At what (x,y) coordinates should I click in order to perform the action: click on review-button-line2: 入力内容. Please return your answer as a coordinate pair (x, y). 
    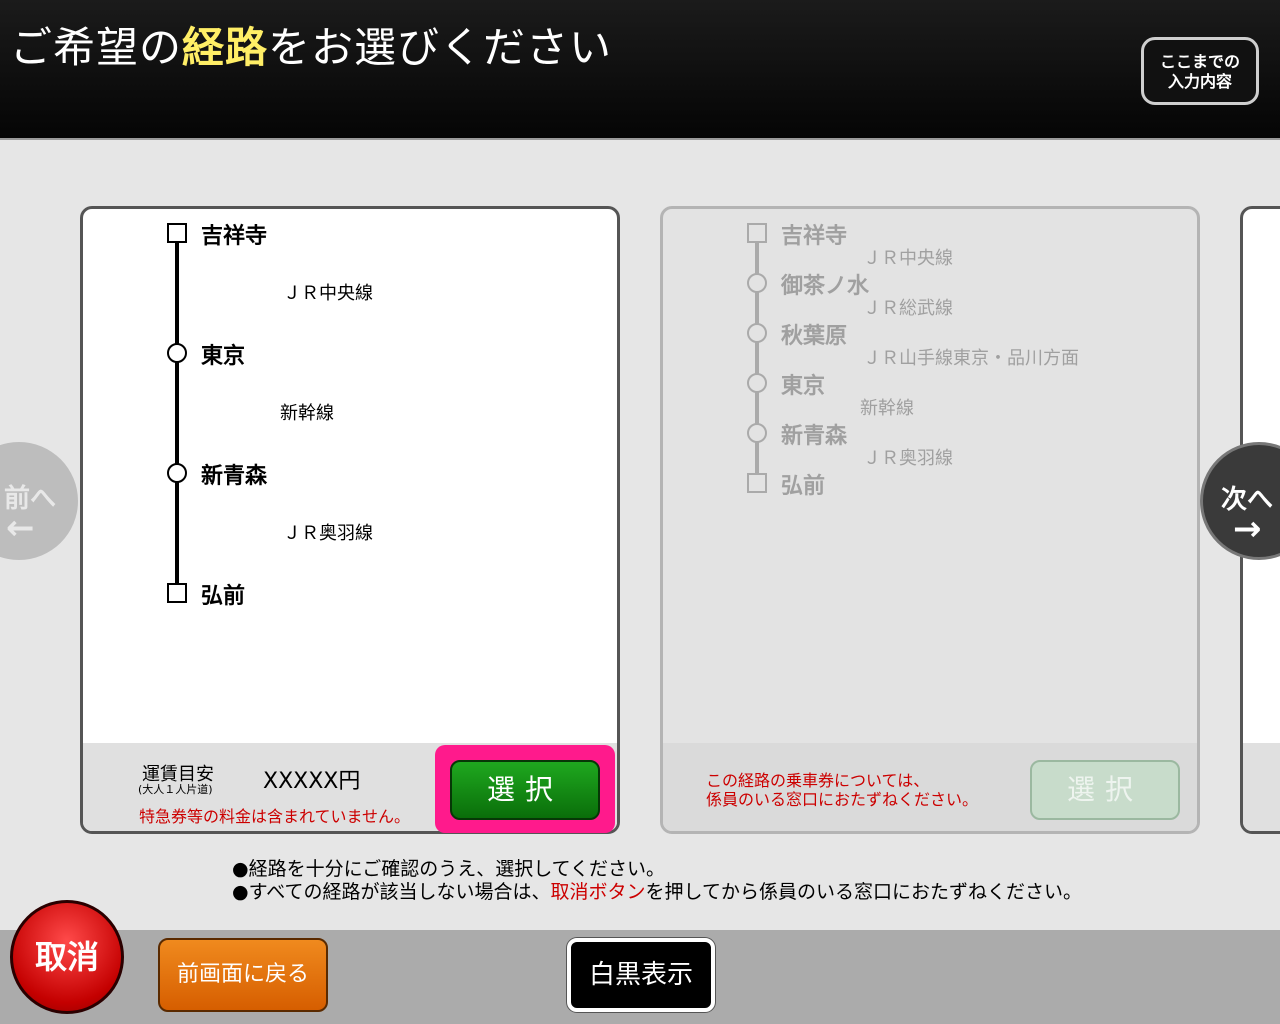
    Looking at the image, I should click on (1199, 81).